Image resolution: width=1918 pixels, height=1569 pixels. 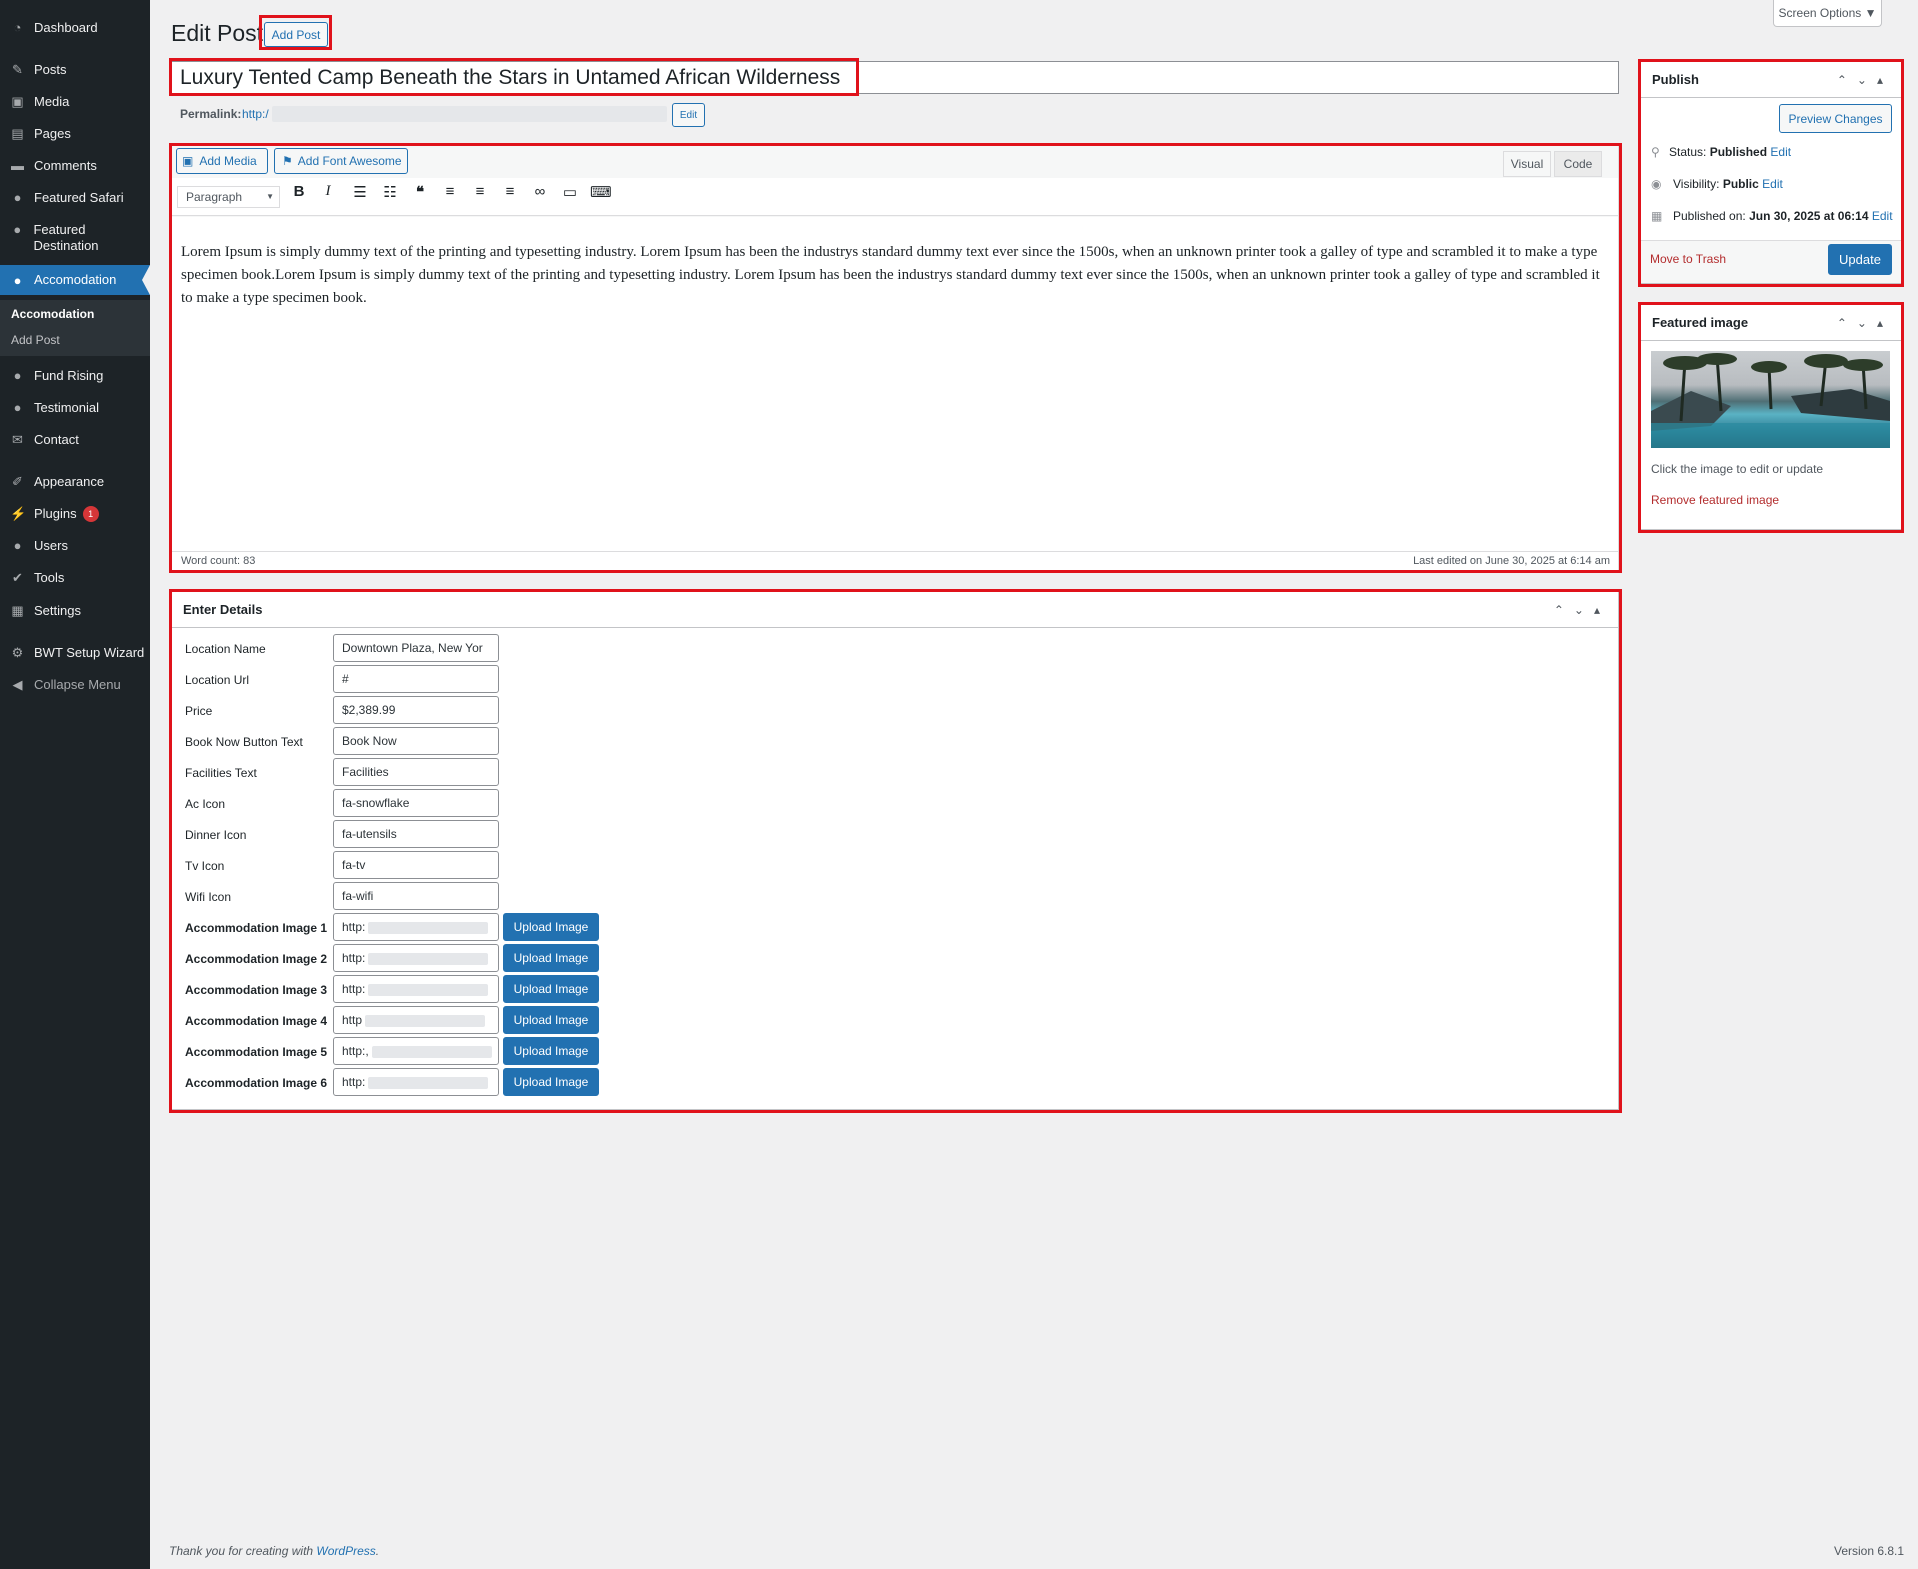 I want to click on menu-users: ● Users, so click(x=75, y=546).